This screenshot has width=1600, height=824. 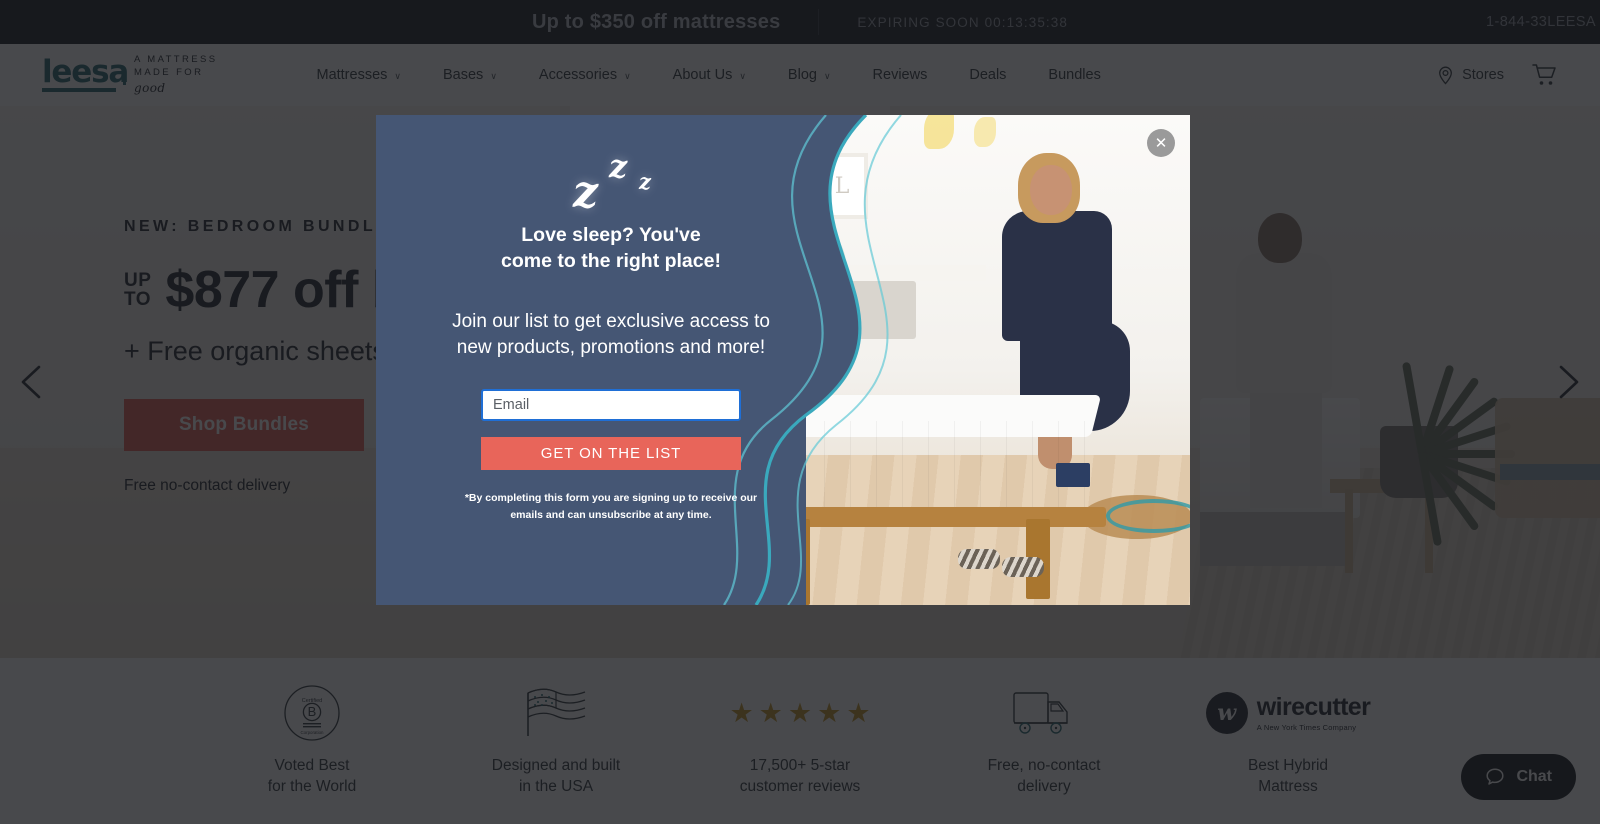 What do you see at coordinates (1057, 276) in the screenshot?
I see `modal-photo-person-body` at bounding box center [1057, 276].